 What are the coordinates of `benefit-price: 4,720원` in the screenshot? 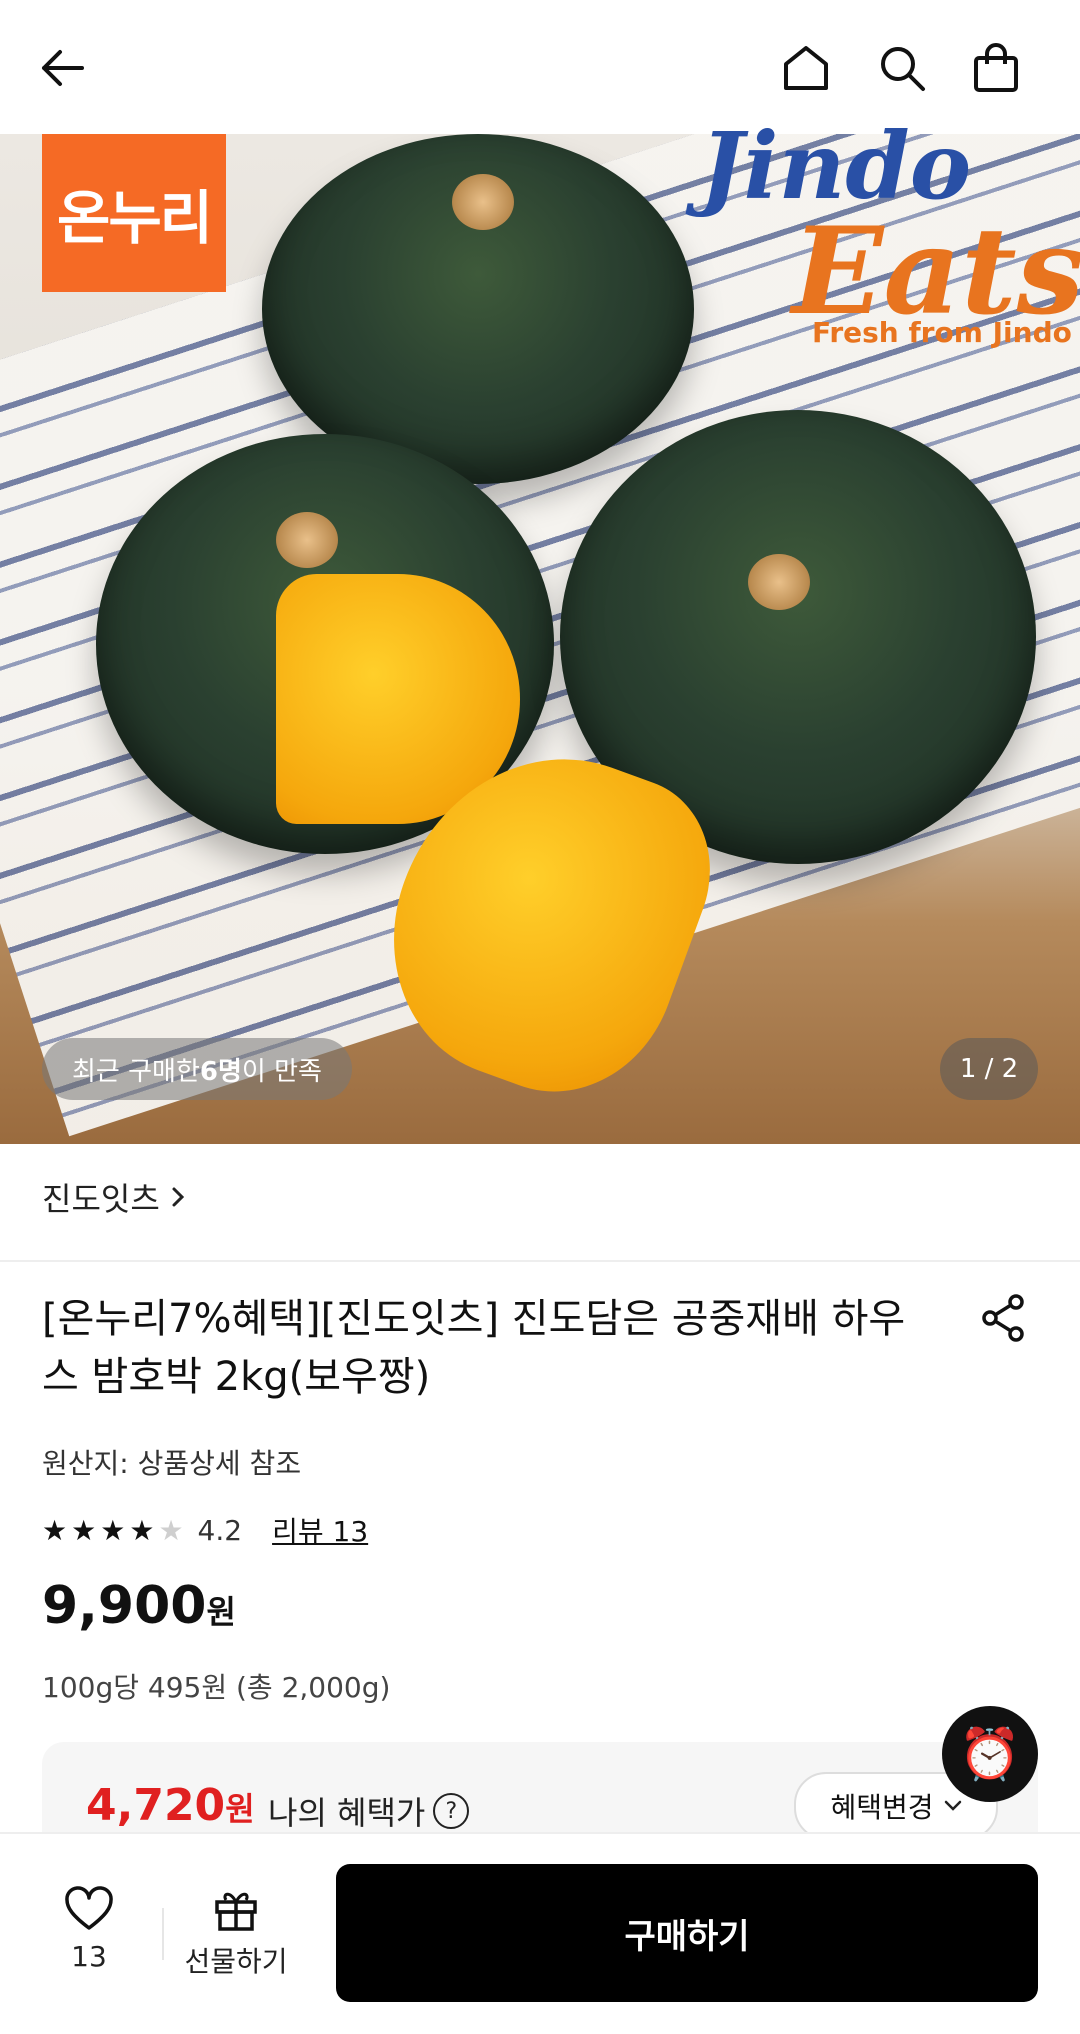 It's located at (170, 1805).